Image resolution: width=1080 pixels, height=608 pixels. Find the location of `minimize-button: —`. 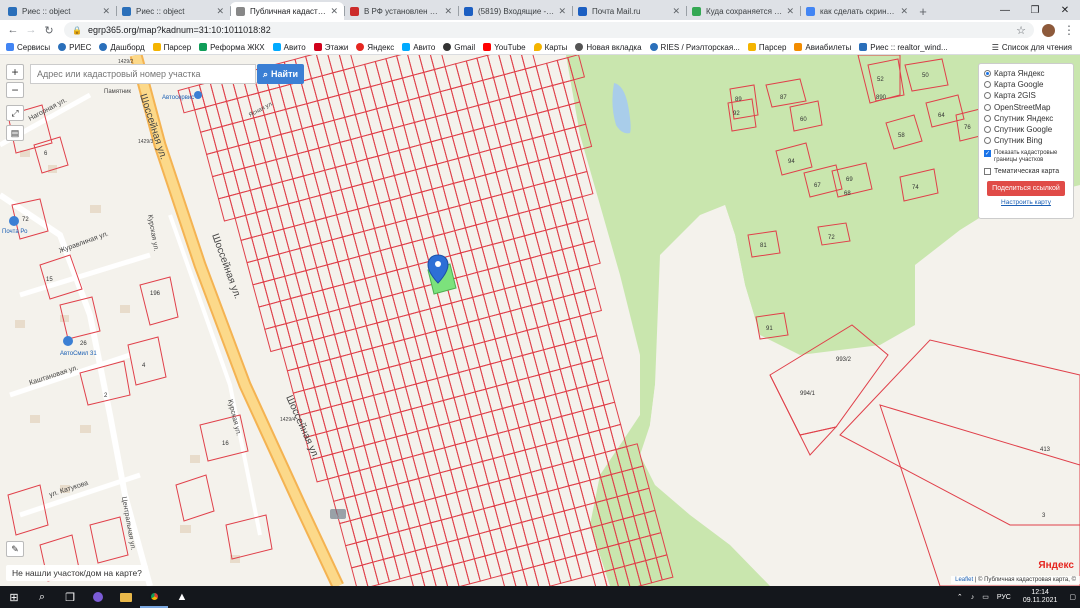

minimize-button: — is located at coordinates (1005, 10).